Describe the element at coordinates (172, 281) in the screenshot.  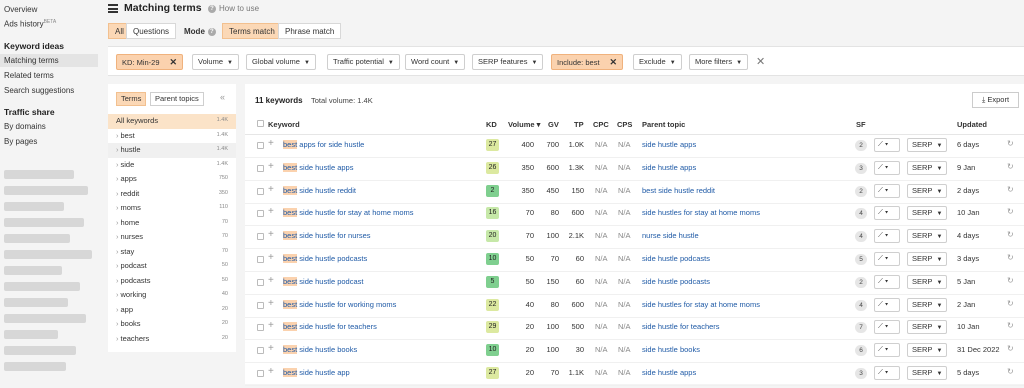
I see `term-item: › podcasts 50` at that location.